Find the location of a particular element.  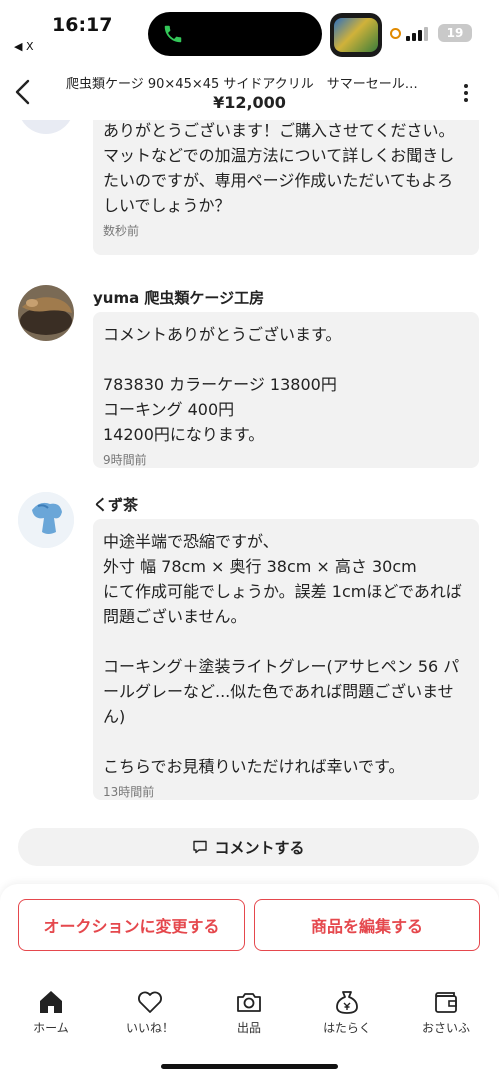

comment-time: 13時間前 is located at coordinates (129, 792).